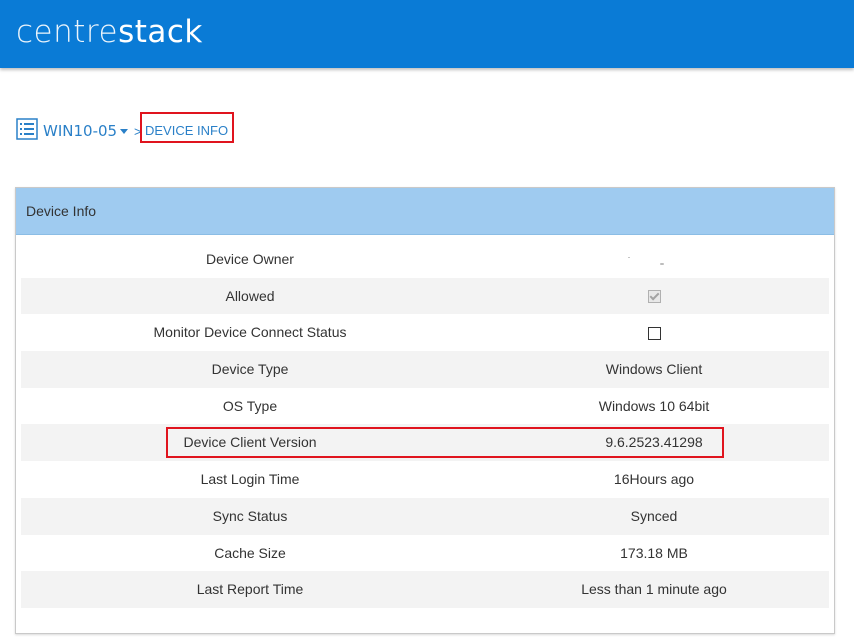 Image resolution: width=854 pixels, height=642 pixels. Describe the element at coordinates (250, 479) in the screenshot. I see `row-label: Last Login Time` at that location.